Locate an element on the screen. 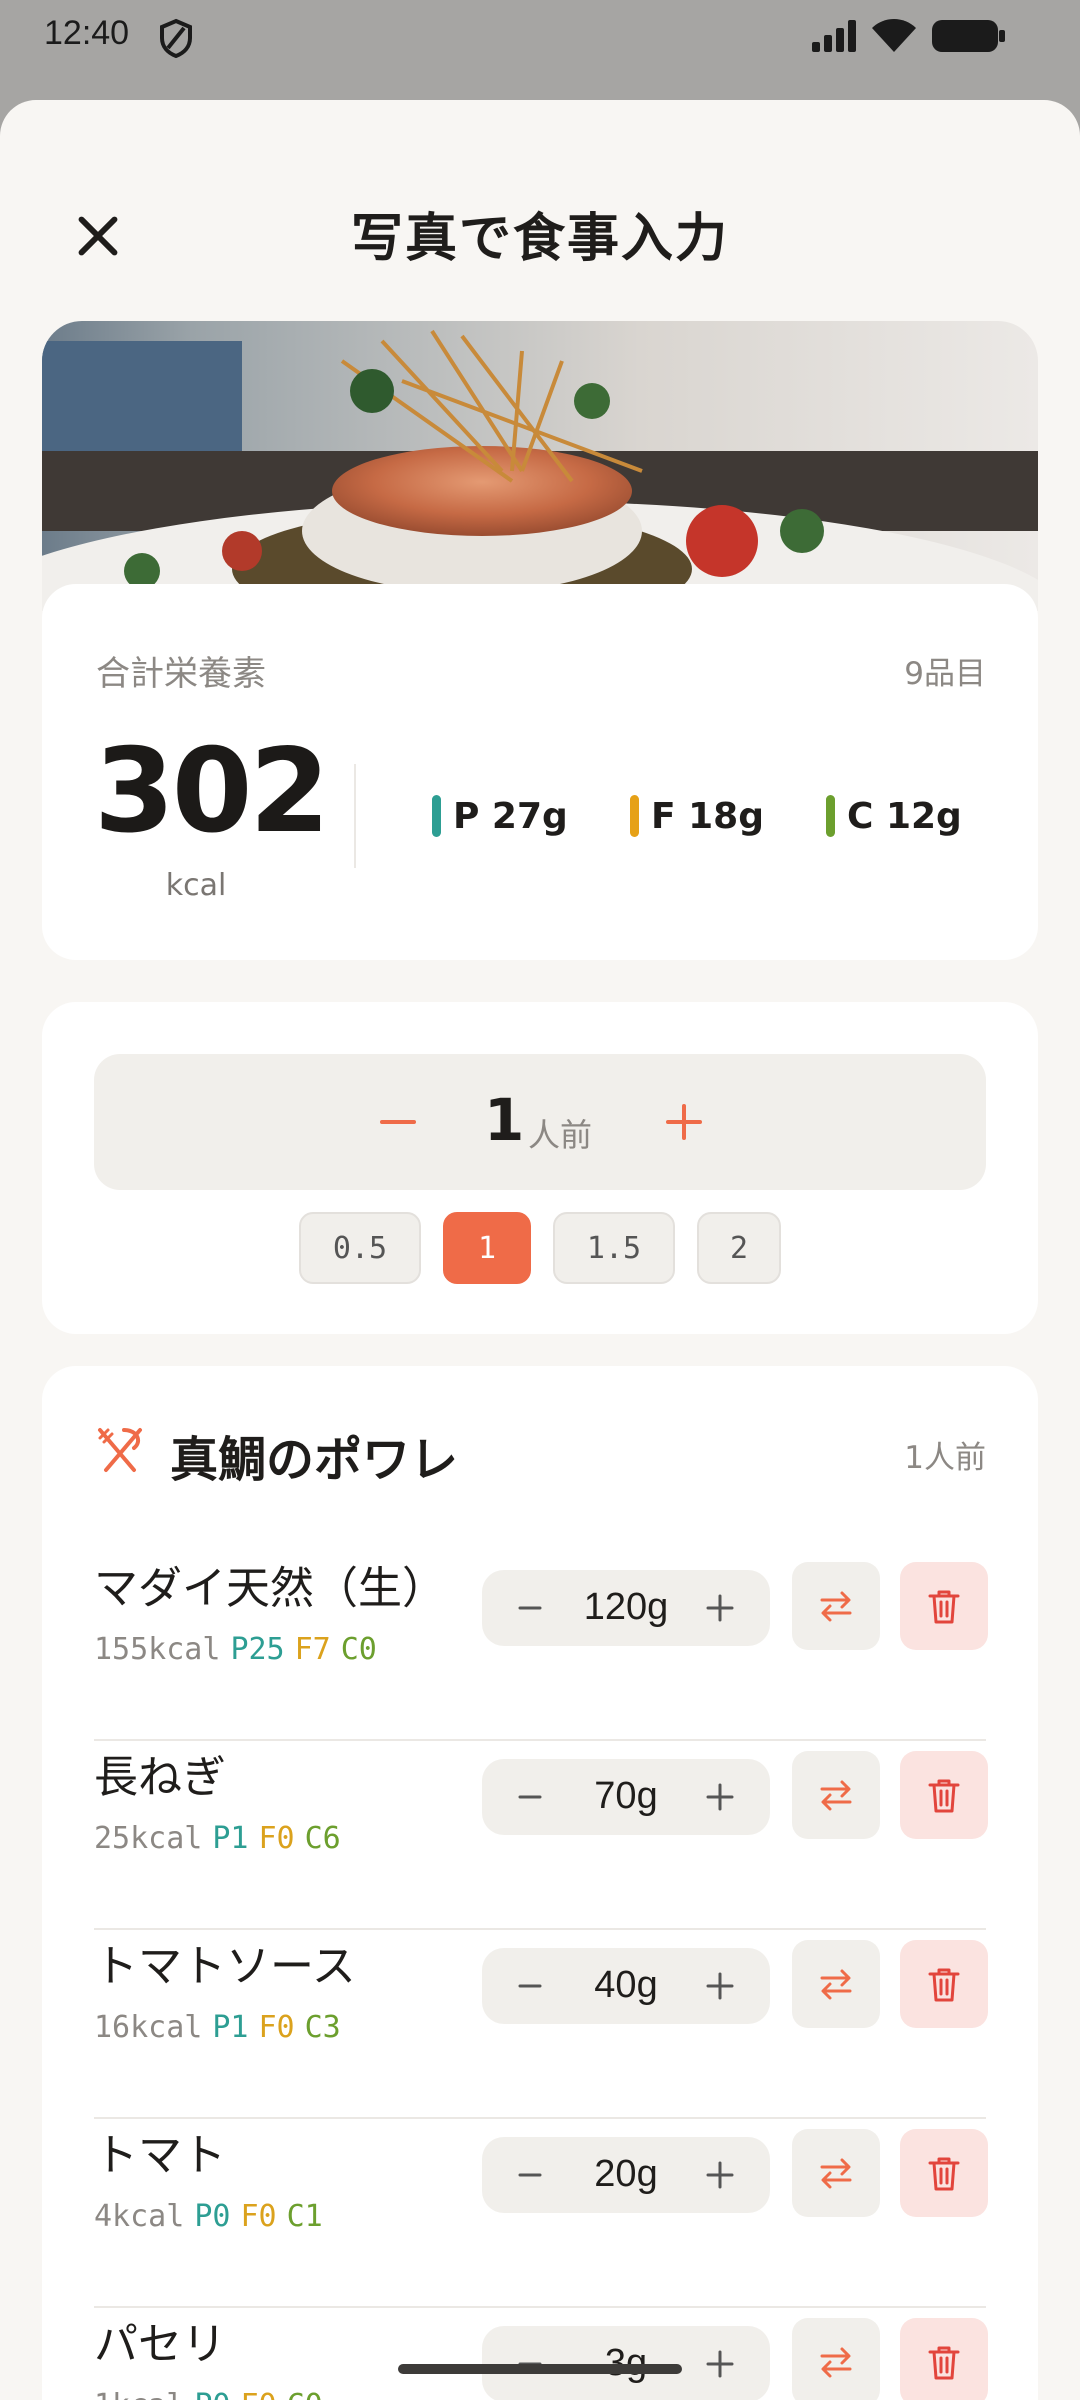 This screenshot has width=1080, height=2400. preset-chip: 0.5 is located at coordinates (360, 1248).